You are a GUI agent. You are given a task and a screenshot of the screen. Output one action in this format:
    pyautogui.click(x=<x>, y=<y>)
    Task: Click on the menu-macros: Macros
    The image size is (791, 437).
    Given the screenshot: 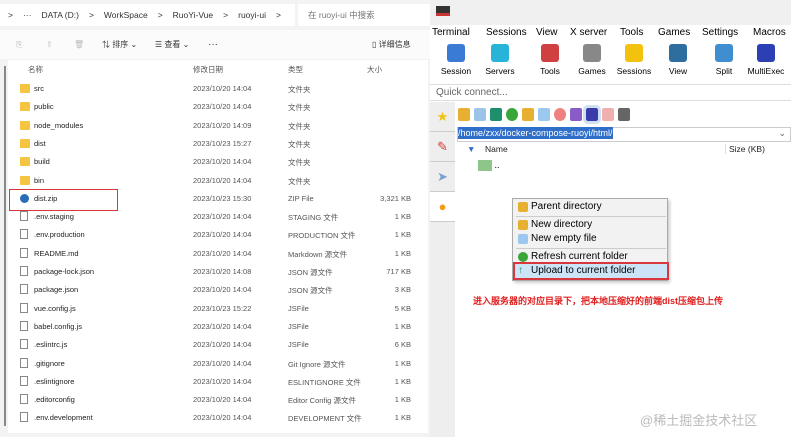 What is the action you would take?
    pyautogui.click(x=769, y=32)
    